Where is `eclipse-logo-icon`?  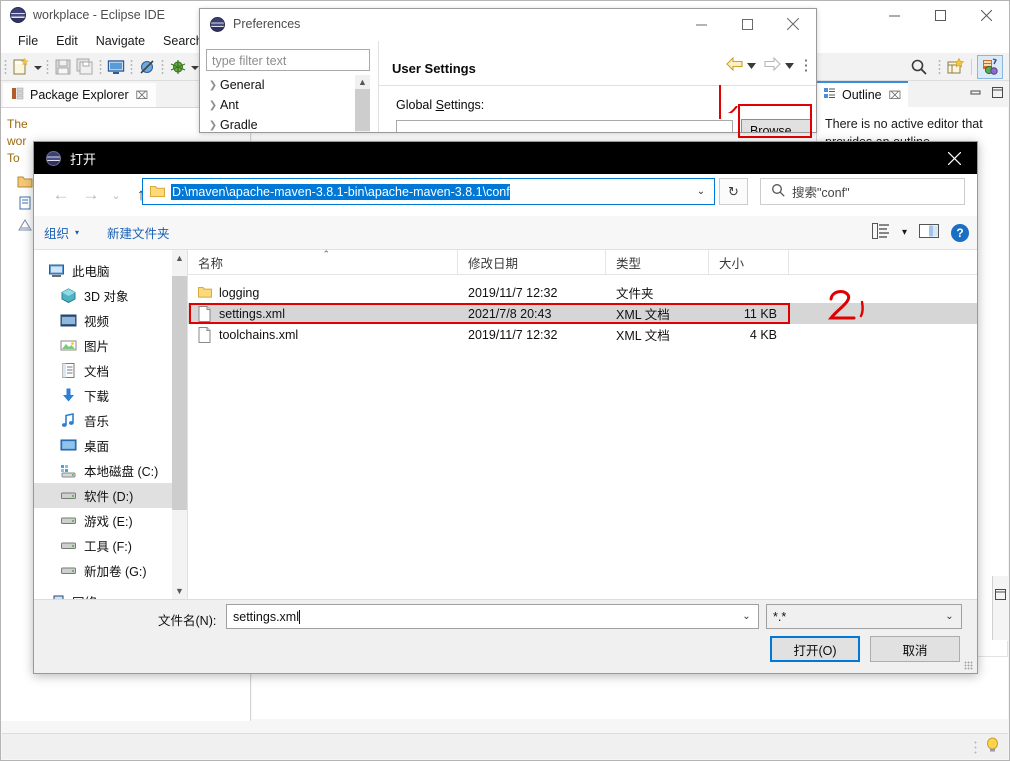
eclipse-logo-icon is located at coordinates (217, 24).